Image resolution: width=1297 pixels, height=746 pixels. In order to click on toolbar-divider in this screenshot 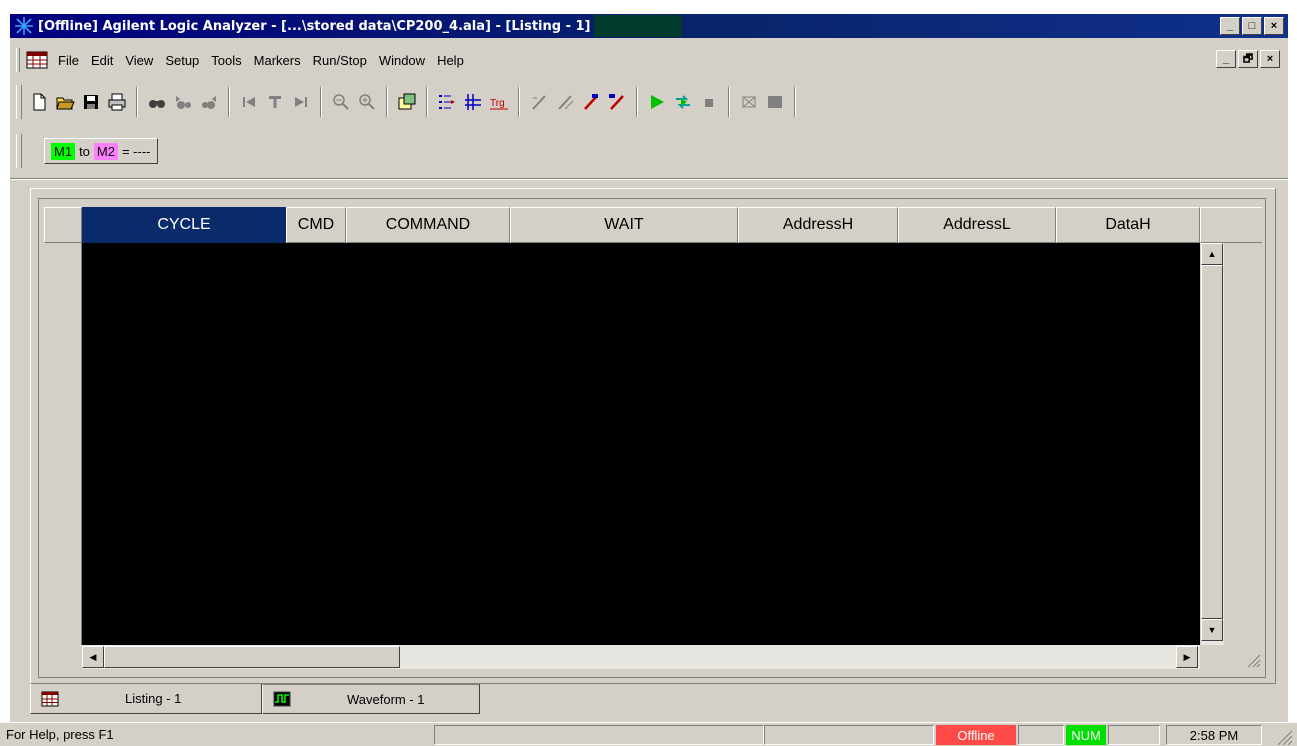, I will do `click(649, 179)`.